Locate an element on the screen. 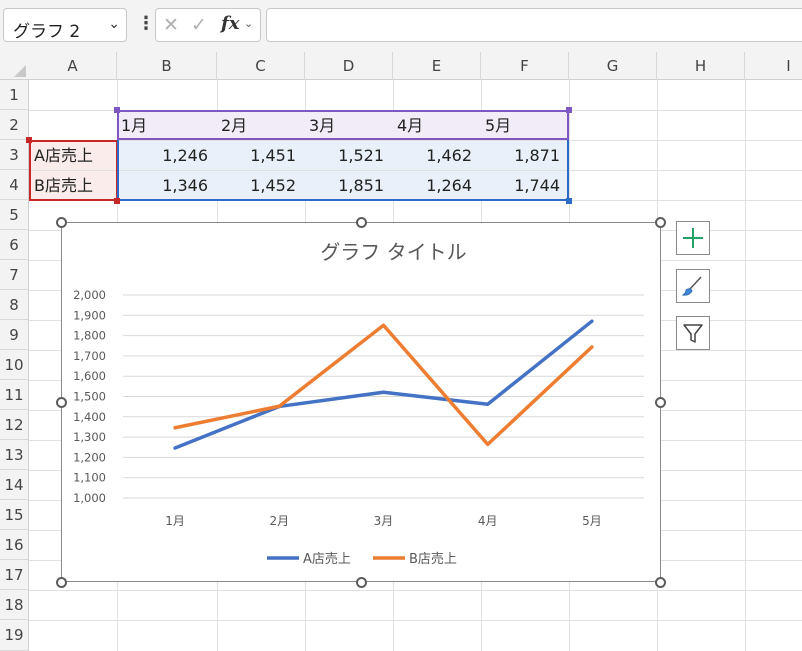 This screenshot has height=651, width=802. filter-icon is located at coordinates (693, 333).